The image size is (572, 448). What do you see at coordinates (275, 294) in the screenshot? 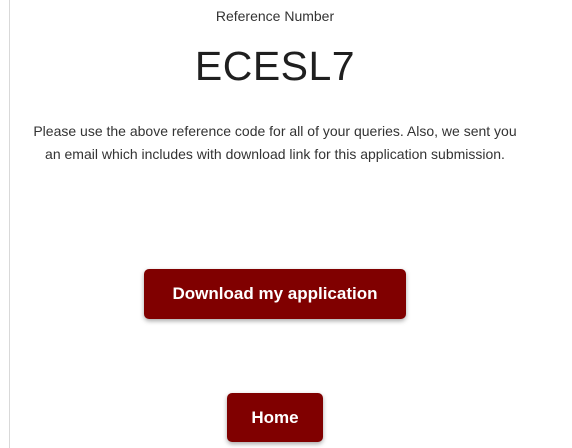
I see `download-application-button: Download my application` at bounding box center [275, 294].